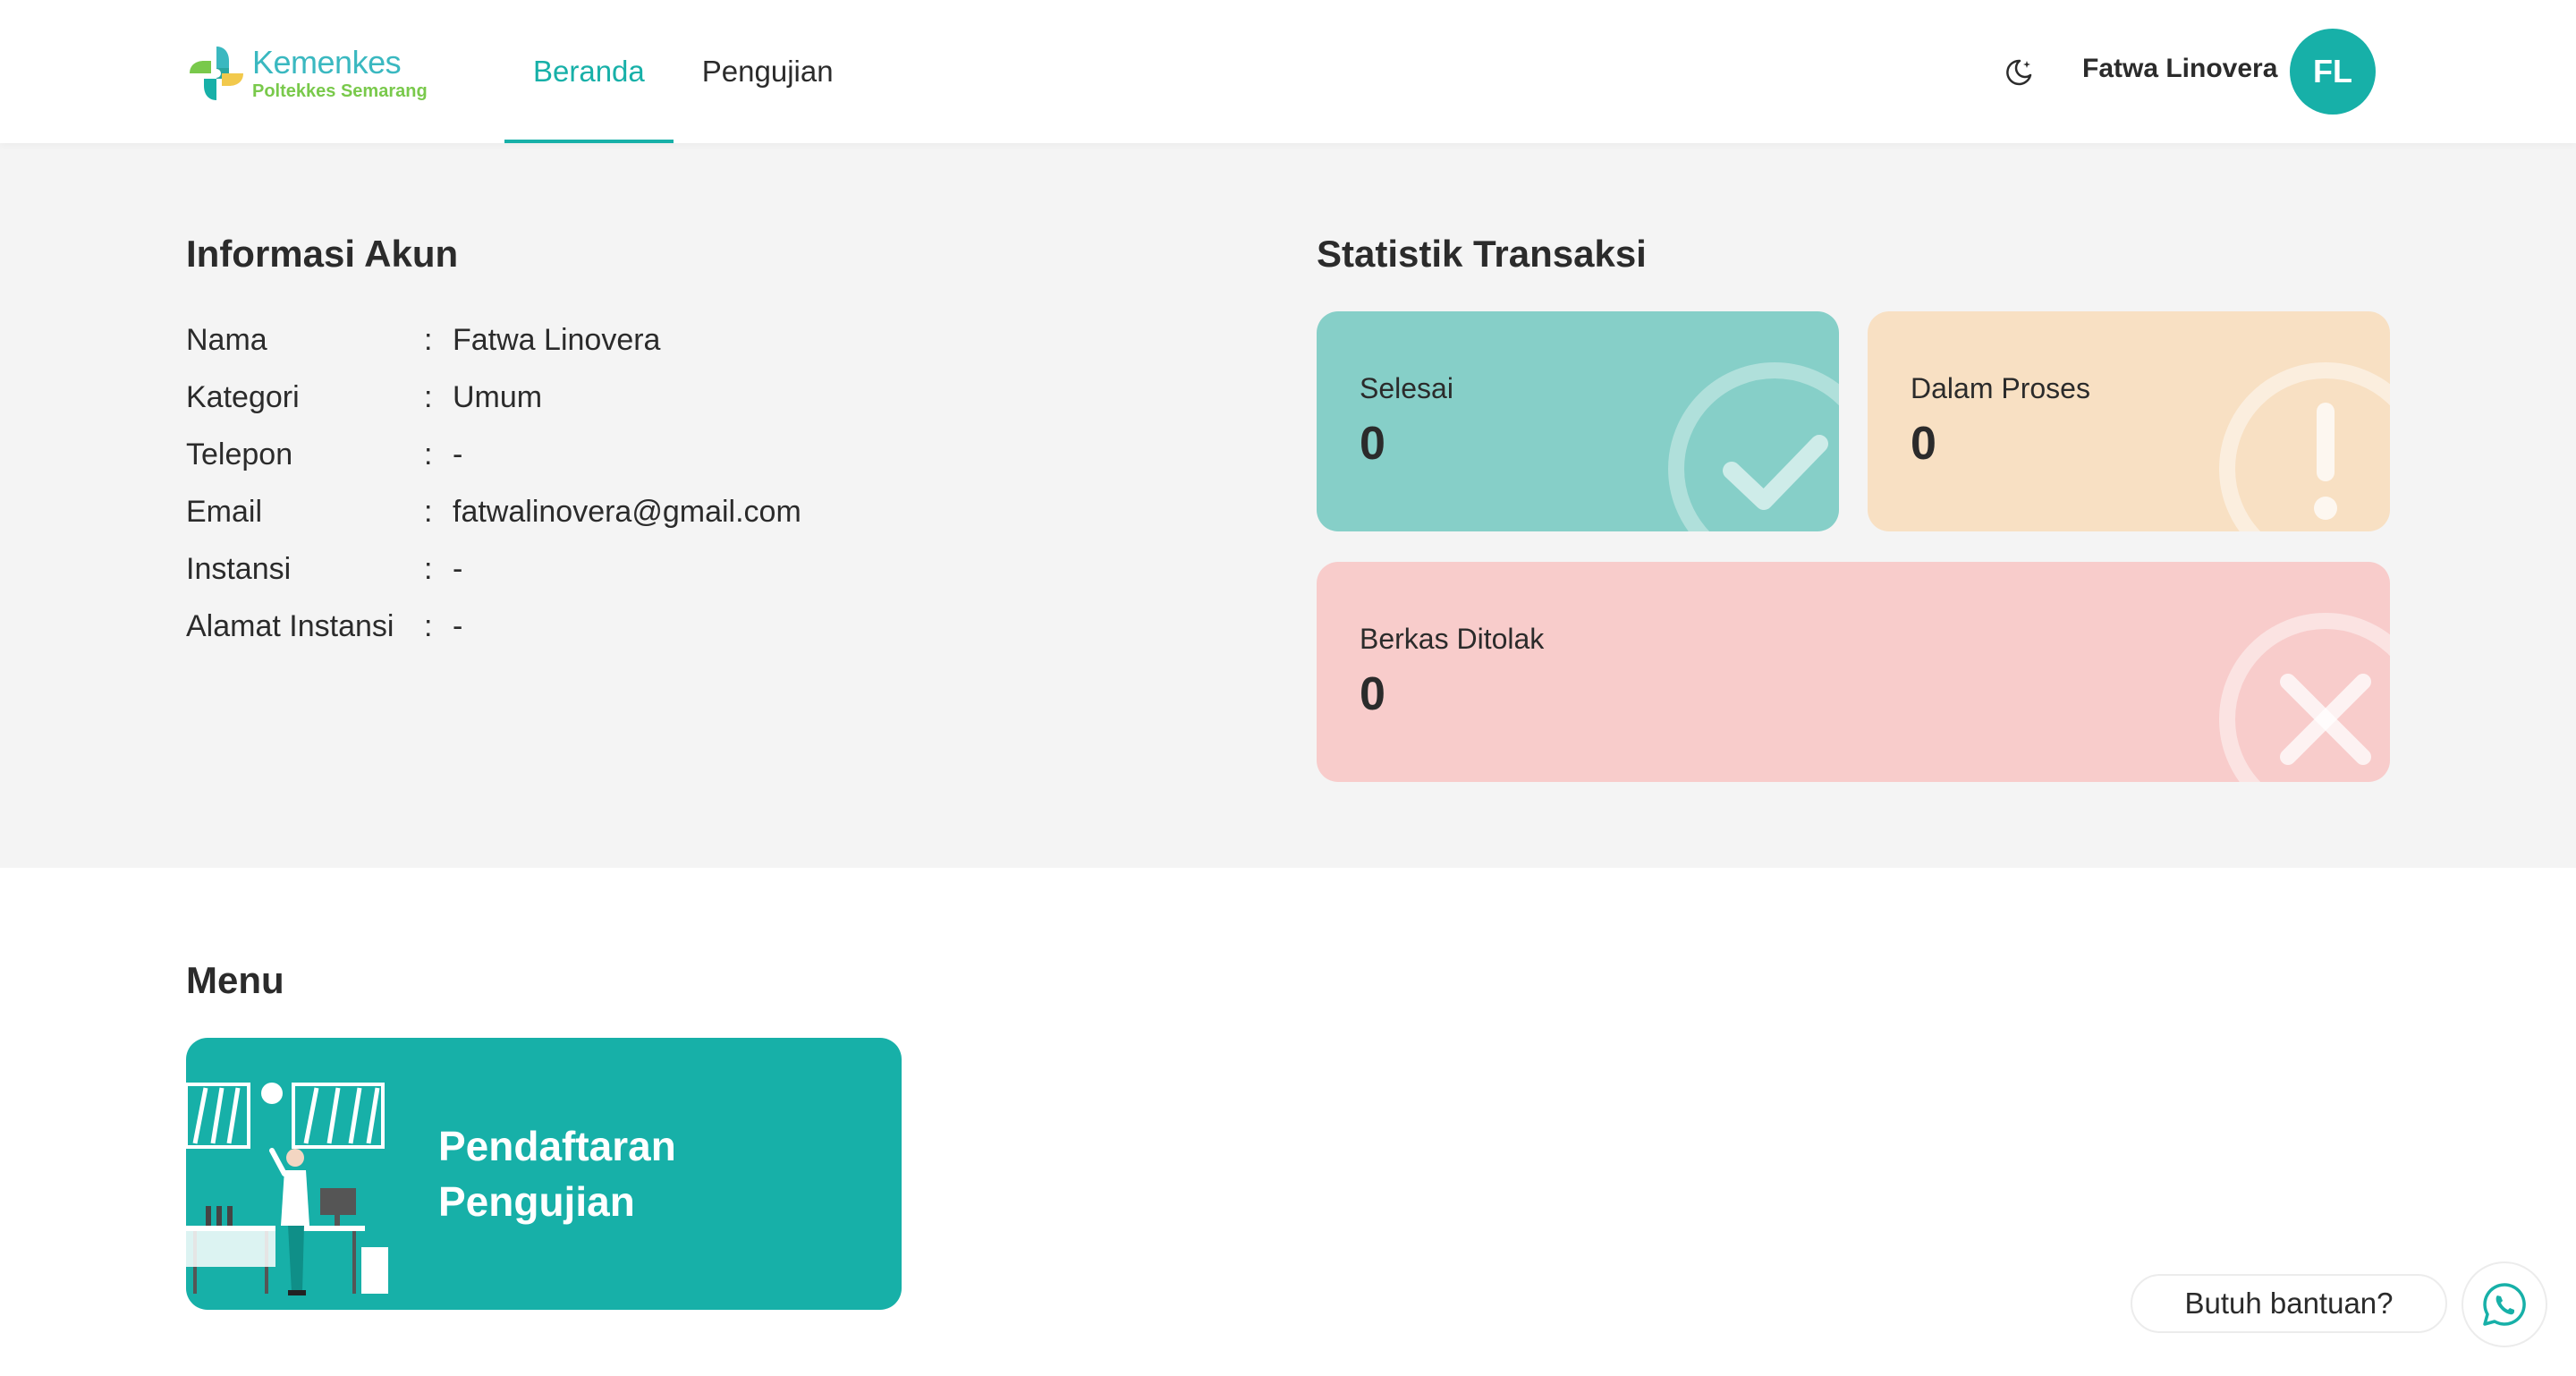 The image size is (2576, 1376). What do you see at coordinates (2304, 447) in the screenshot?
I see `exclamation-icon` at bounding box center [2304, 447].